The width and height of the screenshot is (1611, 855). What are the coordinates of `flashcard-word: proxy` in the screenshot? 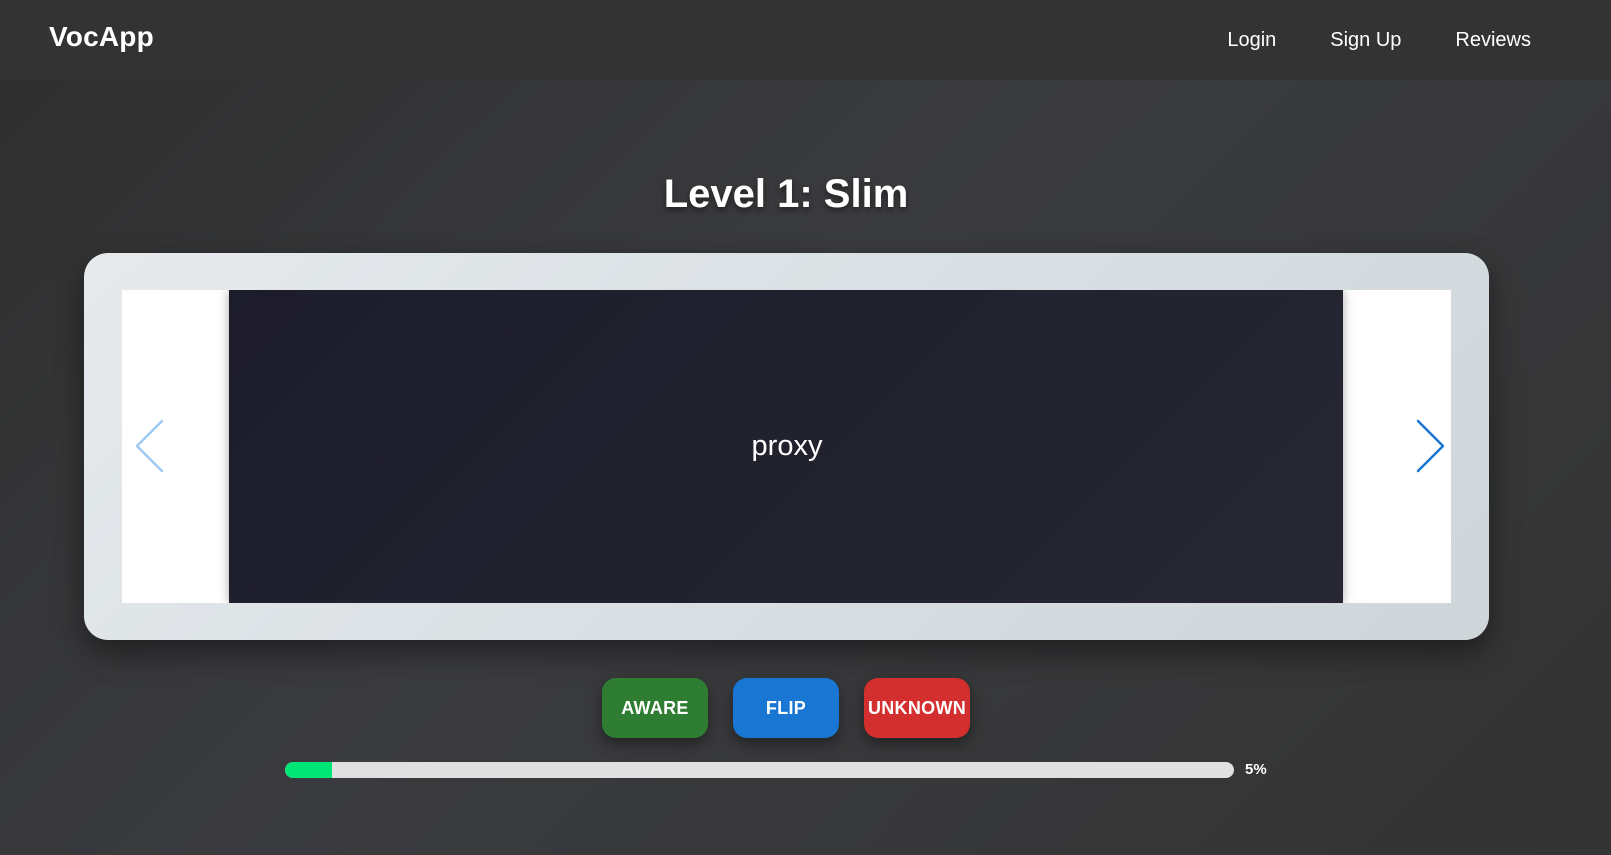 It's located at (787, 446).